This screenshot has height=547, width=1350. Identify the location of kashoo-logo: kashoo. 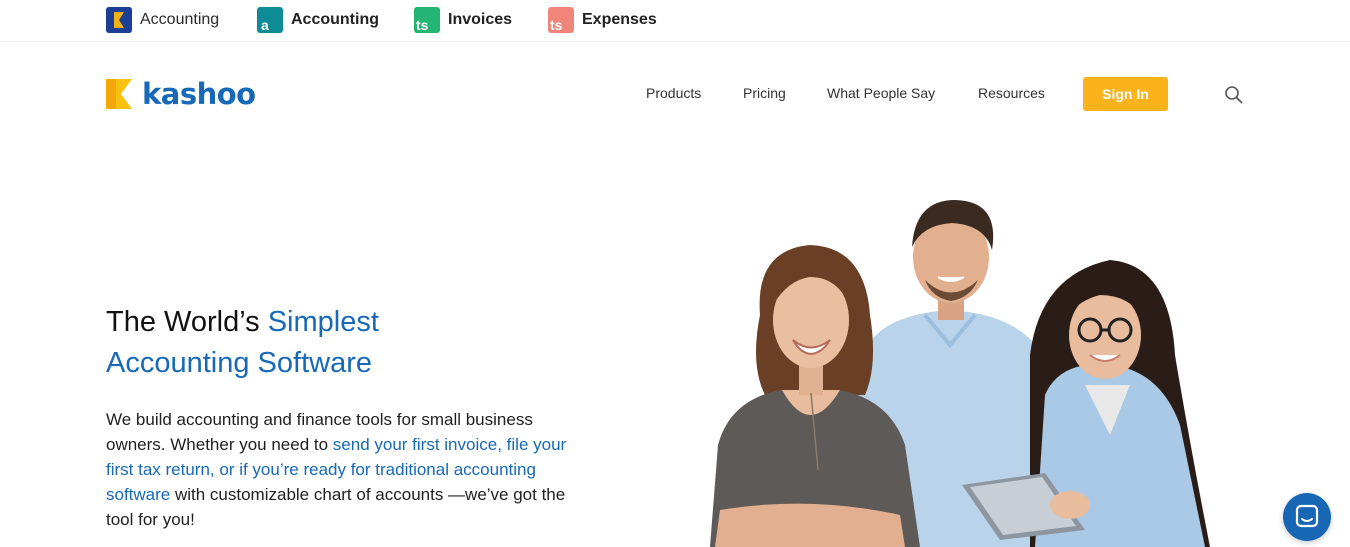
(181, 94).